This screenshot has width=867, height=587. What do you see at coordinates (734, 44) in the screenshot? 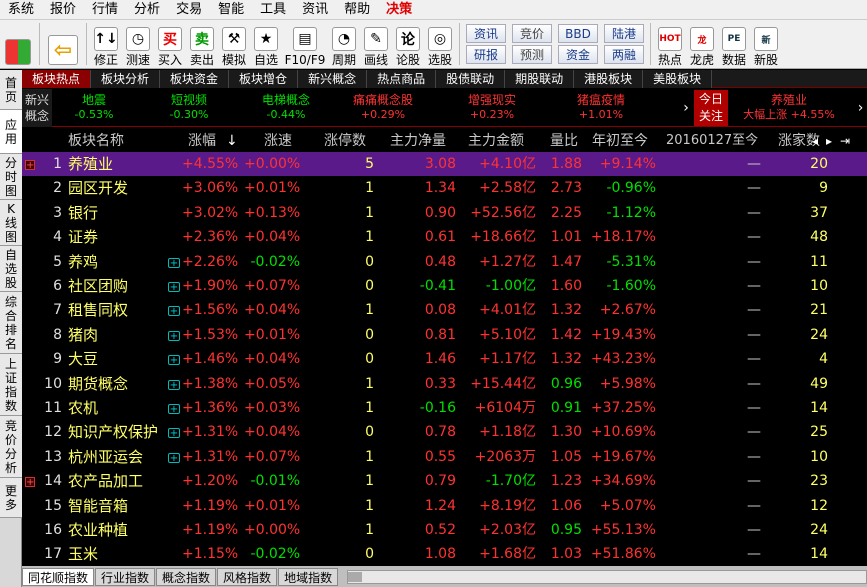
I see `data-button: PE 数据` at bounding box center [734, 44].